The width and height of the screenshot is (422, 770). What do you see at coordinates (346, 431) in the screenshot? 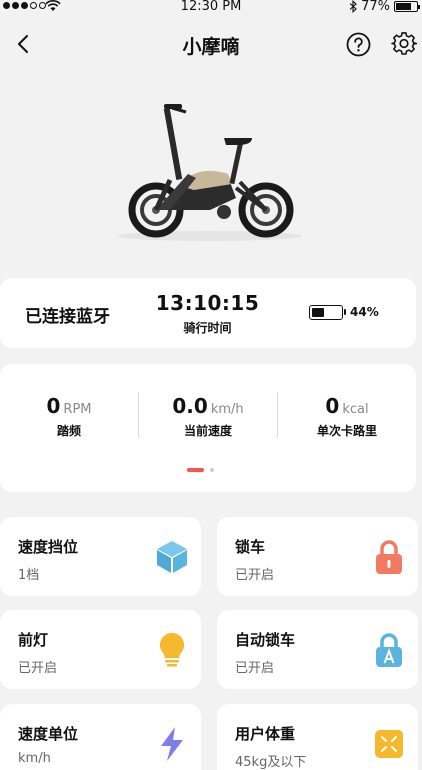
I see `metric-label: 单次卡路里` at bounding box center [346, 431].